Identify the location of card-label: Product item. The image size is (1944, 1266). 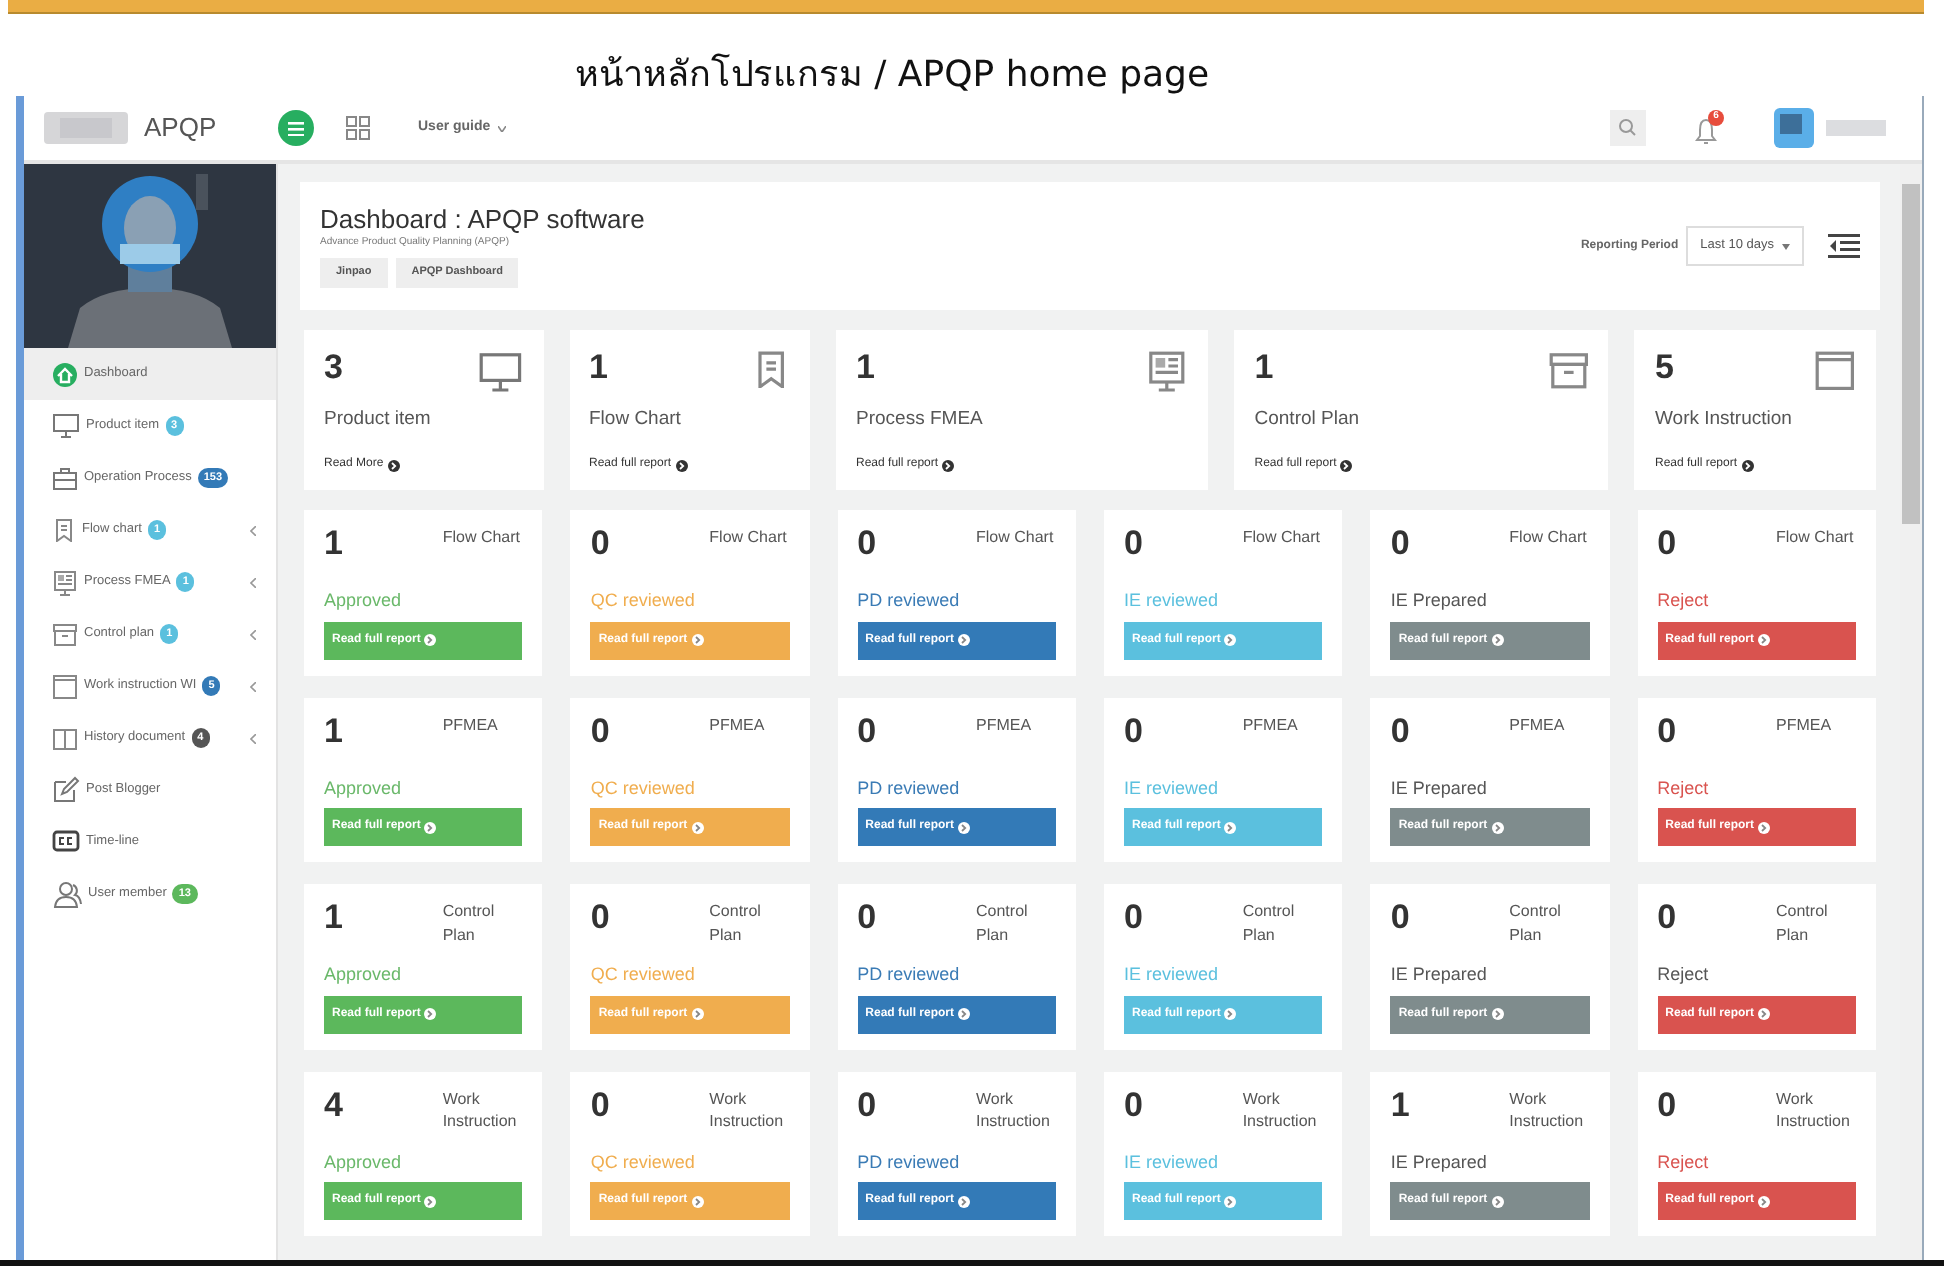
(378, 420).